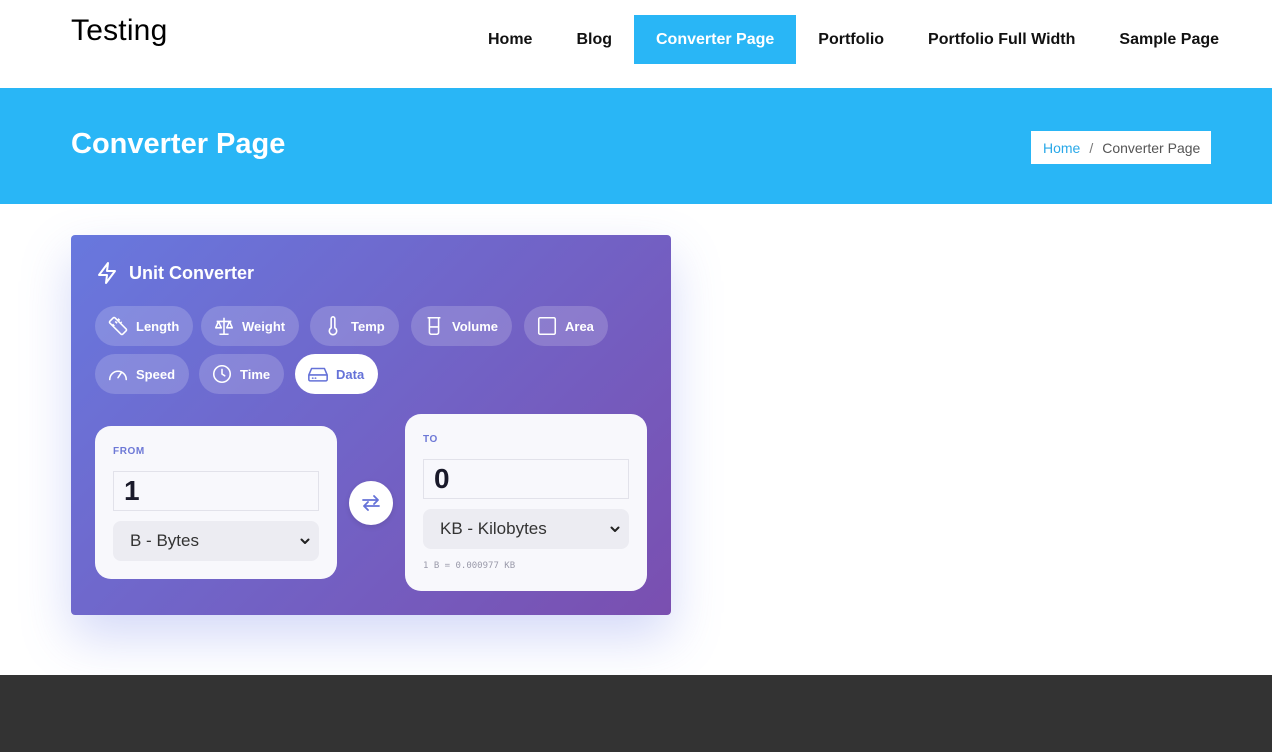  I want to click on category-chip-speed: Speed, so click(142, 374).